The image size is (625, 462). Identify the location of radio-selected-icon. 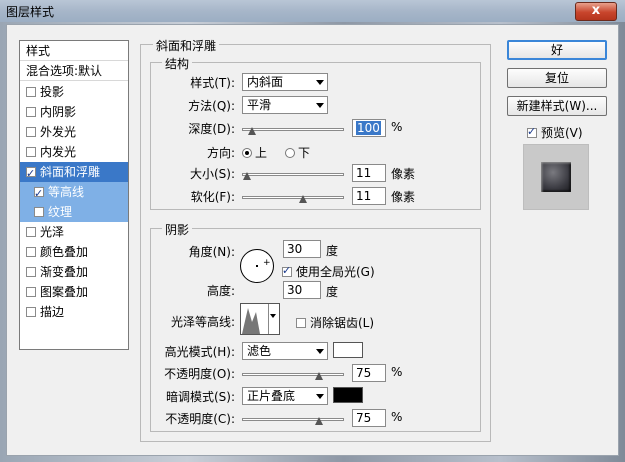
(247, 153).